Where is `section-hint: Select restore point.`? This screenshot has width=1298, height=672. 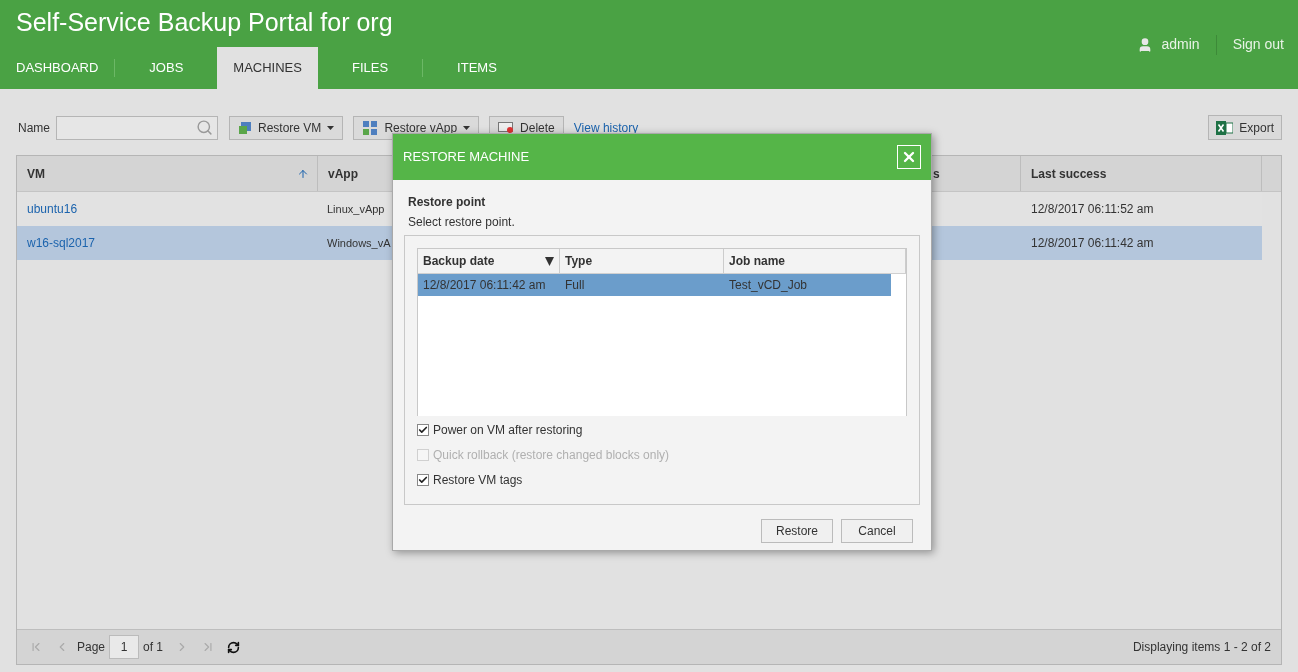 section-hint: Select restore point. is located at coordinates (462, 222).